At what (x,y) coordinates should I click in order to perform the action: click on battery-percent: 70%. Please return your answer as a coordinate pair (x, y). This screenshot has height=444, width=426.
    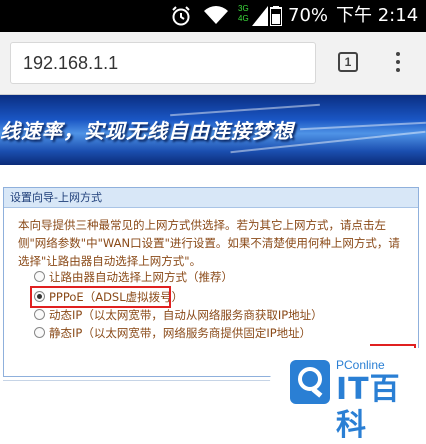
    Looking at the image, I should click on (308, 15).